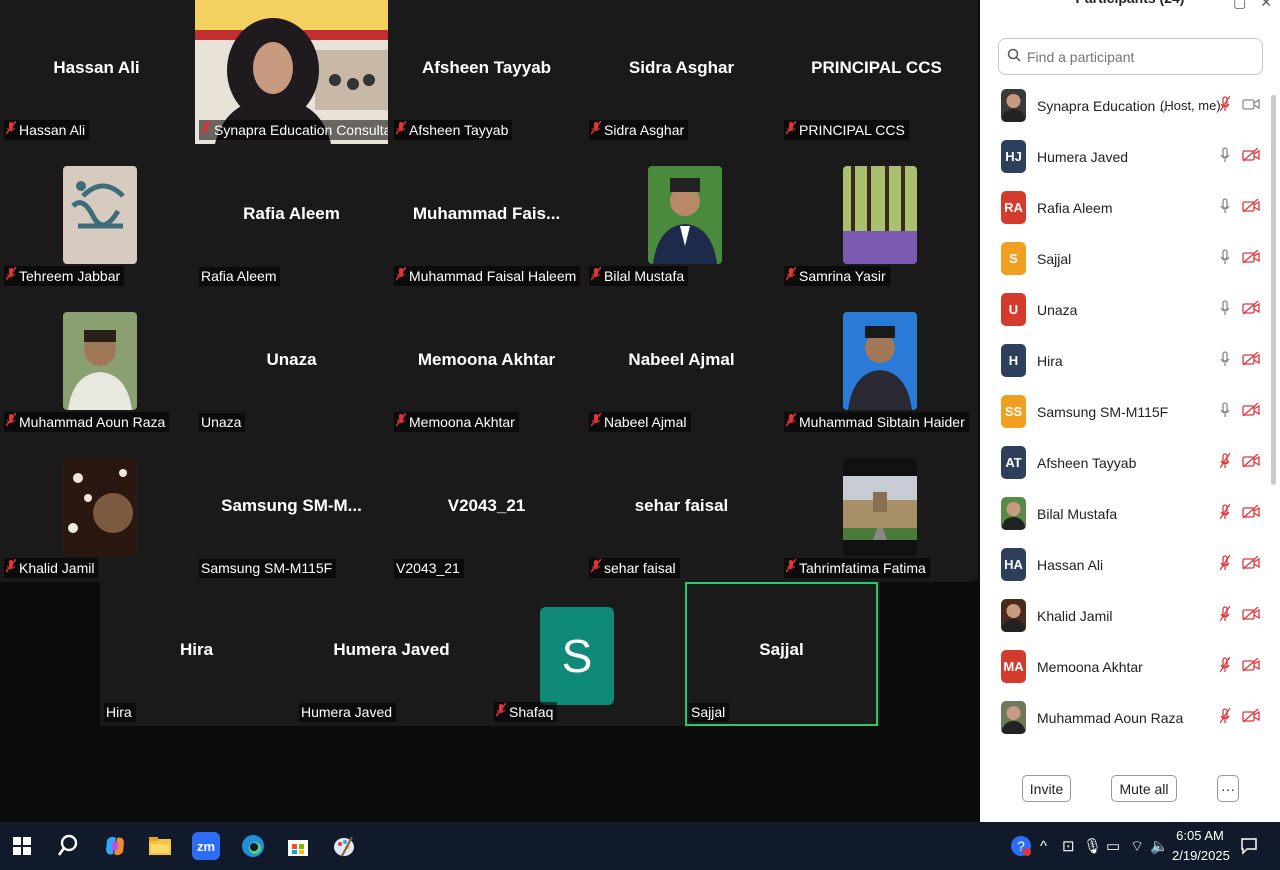  I want to click on participant-tile: Nabeel Ajmal Nabeel Ajmal, so click(681, 364).